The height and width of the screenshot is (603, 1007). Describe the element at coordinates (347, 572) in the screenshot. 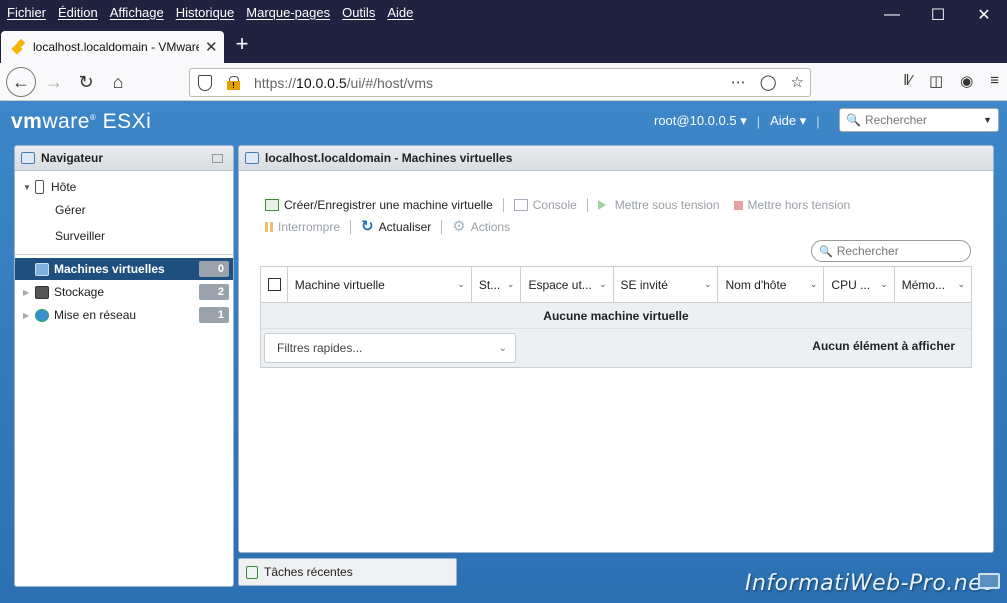

I see `recent-tasks-tab: Tâches récentes` at that location.